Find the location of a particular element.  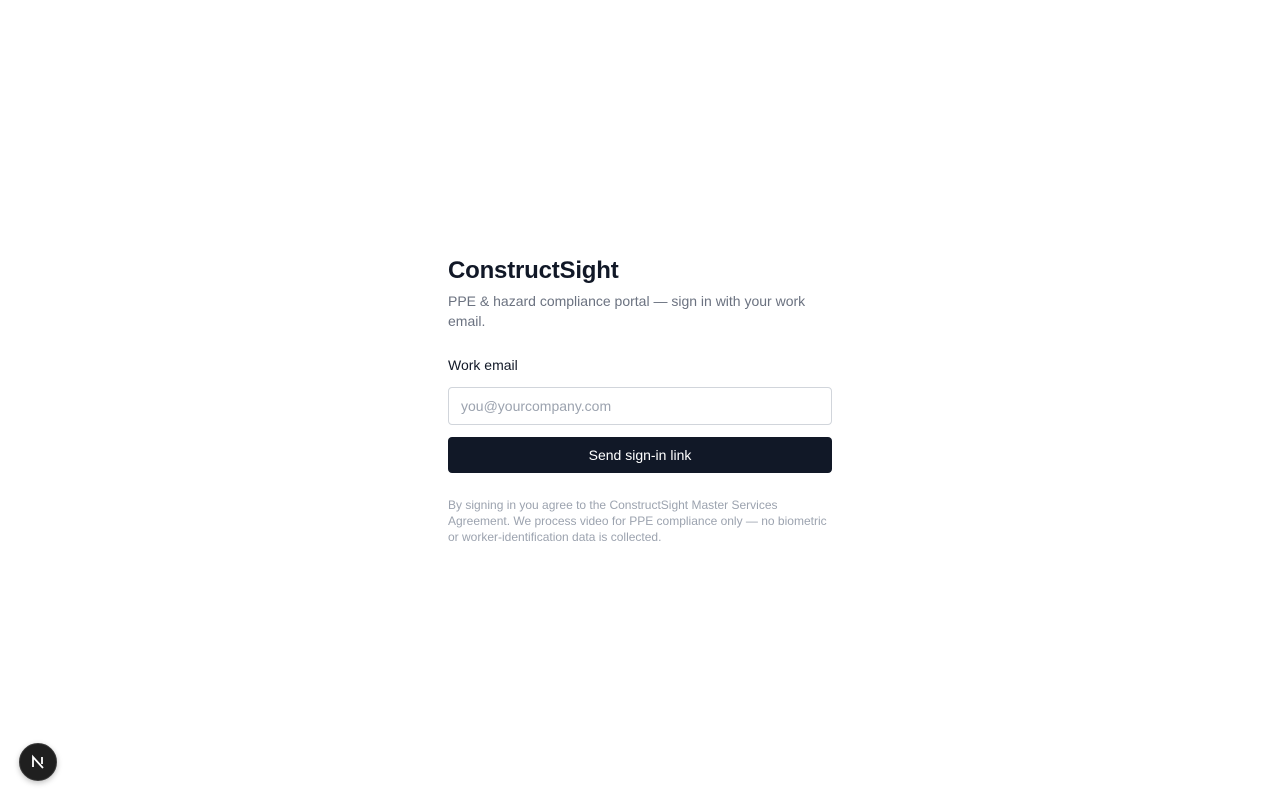

email-label: Work email is located at coordinates (483, 365).